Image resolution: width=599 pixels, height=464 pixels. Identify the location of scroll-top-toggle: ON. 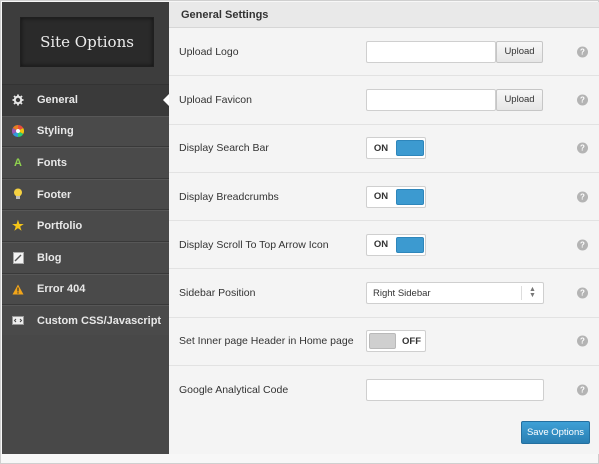
(396, 244).